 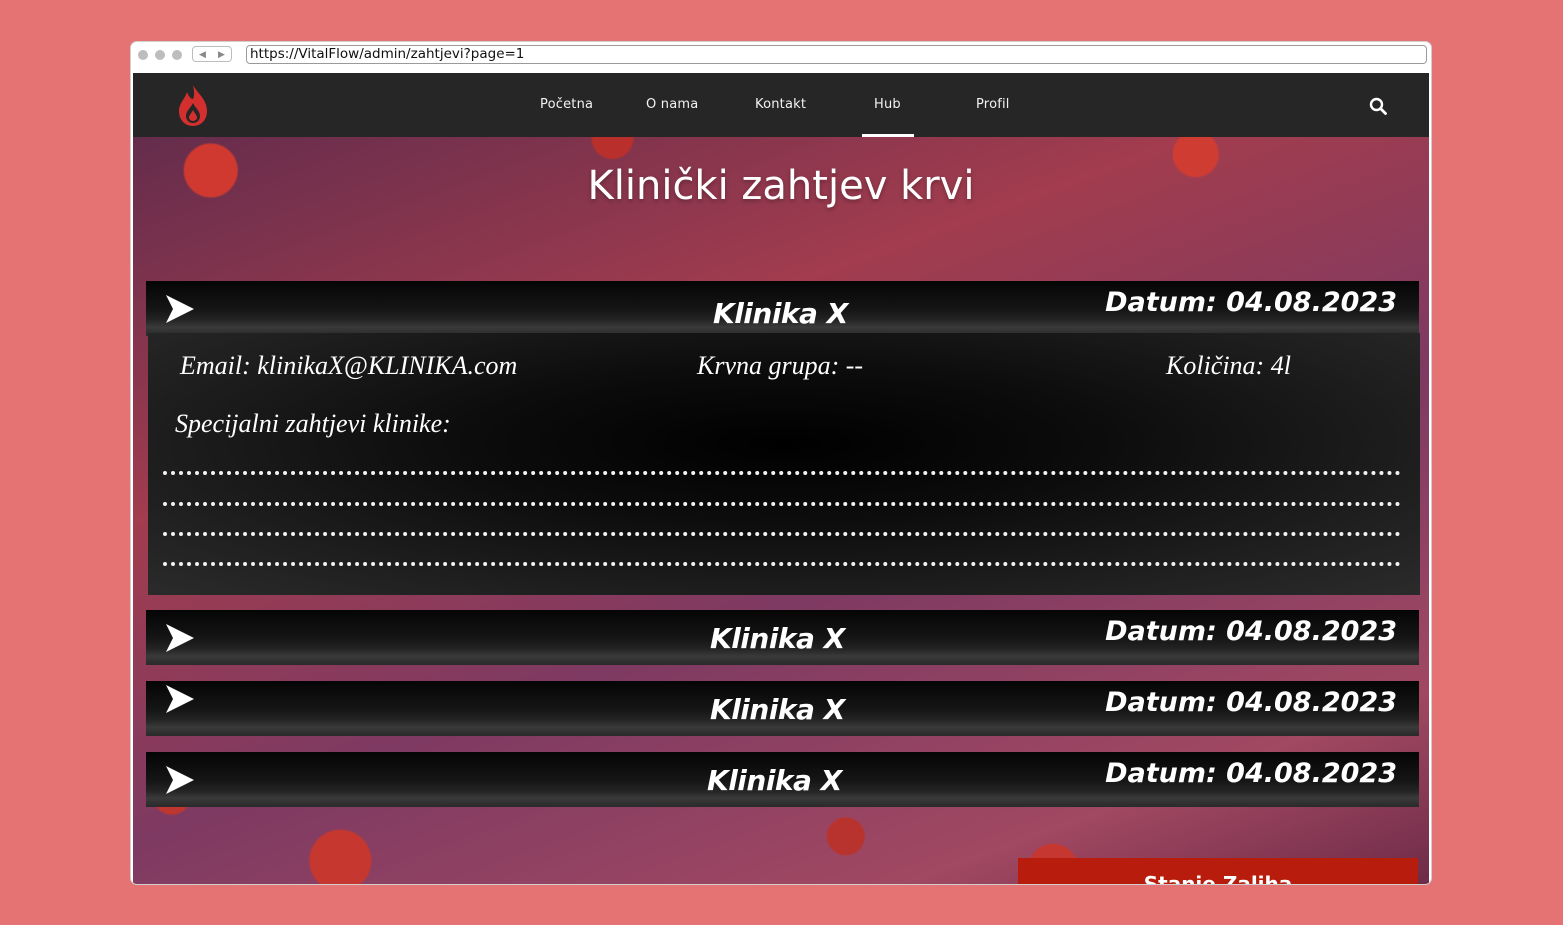 I want to click on nav-item-profil: Profil, so click(x=993, y=104).